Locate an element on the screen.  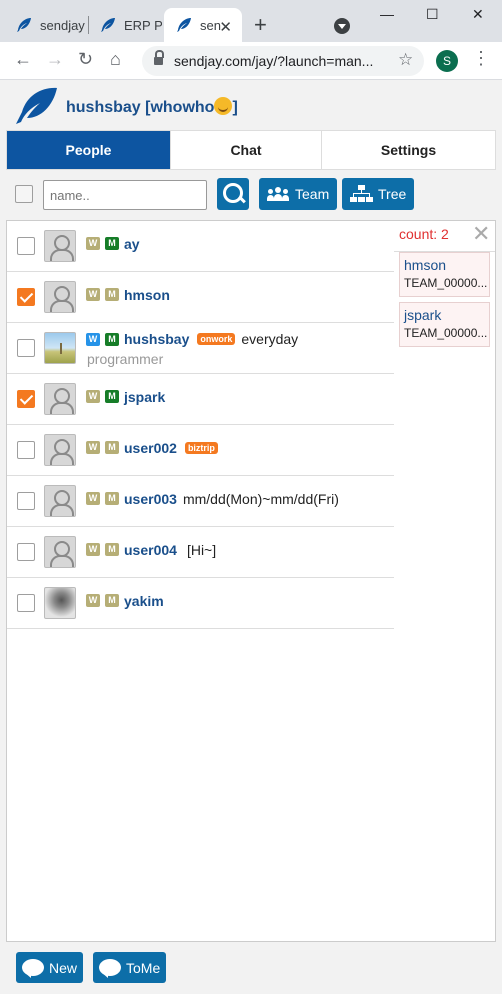
list-item: W M user004 [Hi~] is located at coordinates (200, 552).